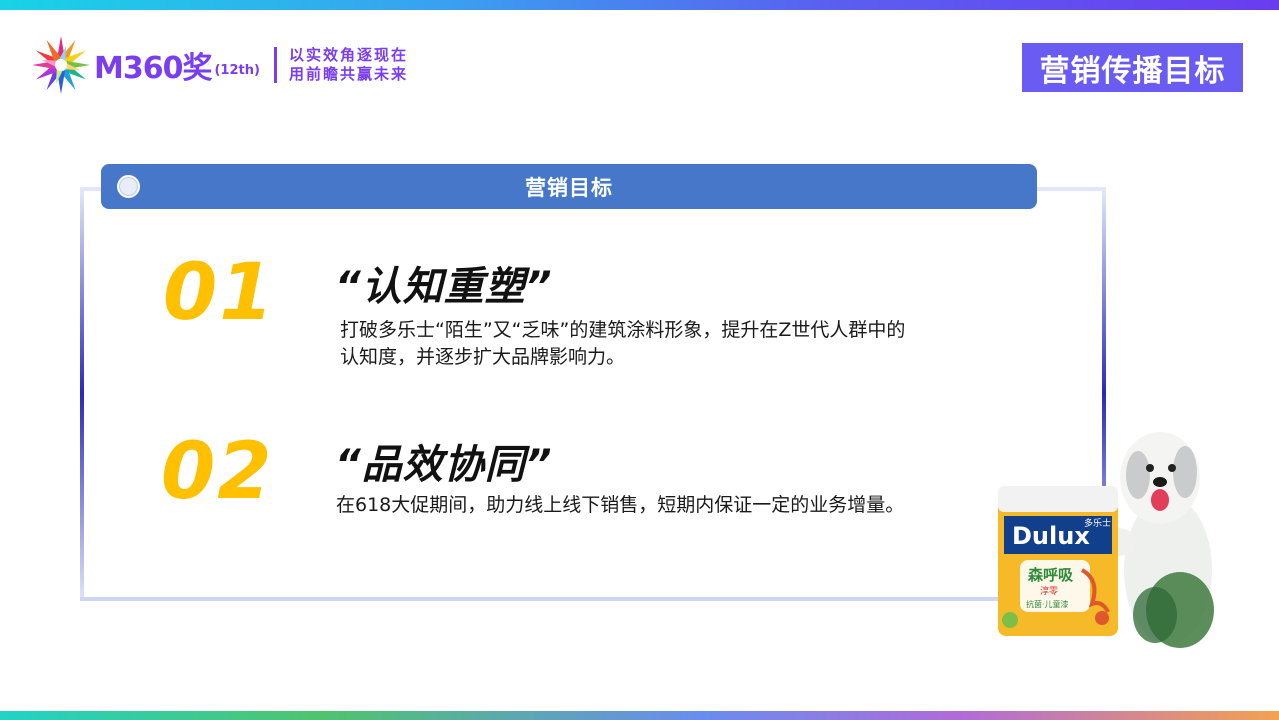  I want to click on logo-edition: (12th), so click(237, 70).